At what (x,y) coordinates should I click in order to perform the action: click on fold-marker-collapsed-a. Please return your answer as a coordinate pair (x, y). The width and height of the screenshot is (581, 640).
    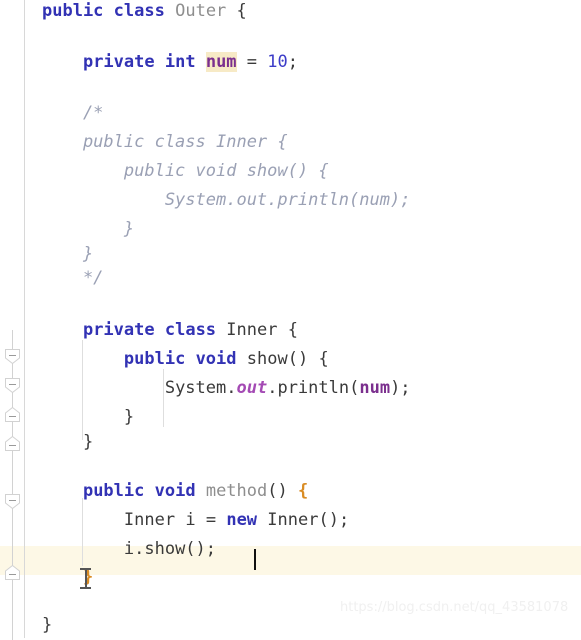
    Looking at the image, I should click on (12, 414).